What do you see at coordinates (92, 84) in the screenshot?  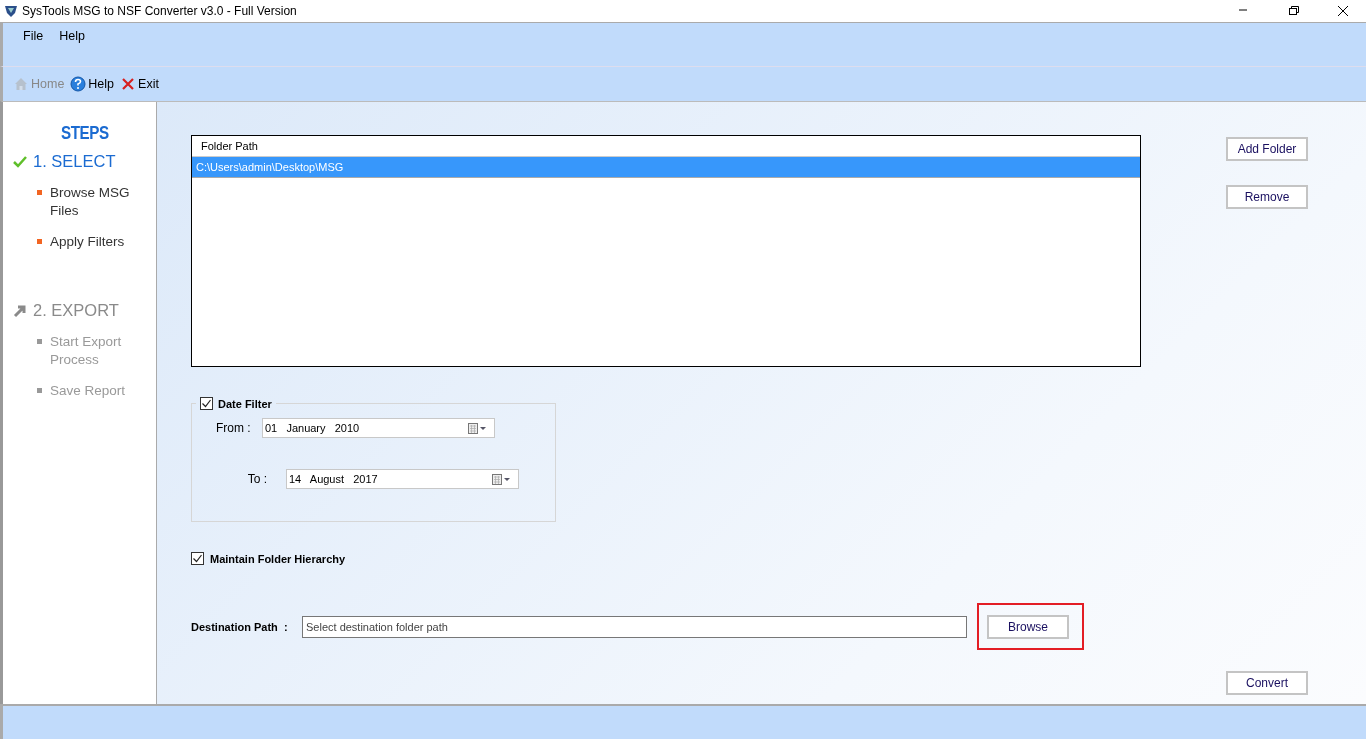 I see `toolbar-button: Help` at bounding box center [92, 84].